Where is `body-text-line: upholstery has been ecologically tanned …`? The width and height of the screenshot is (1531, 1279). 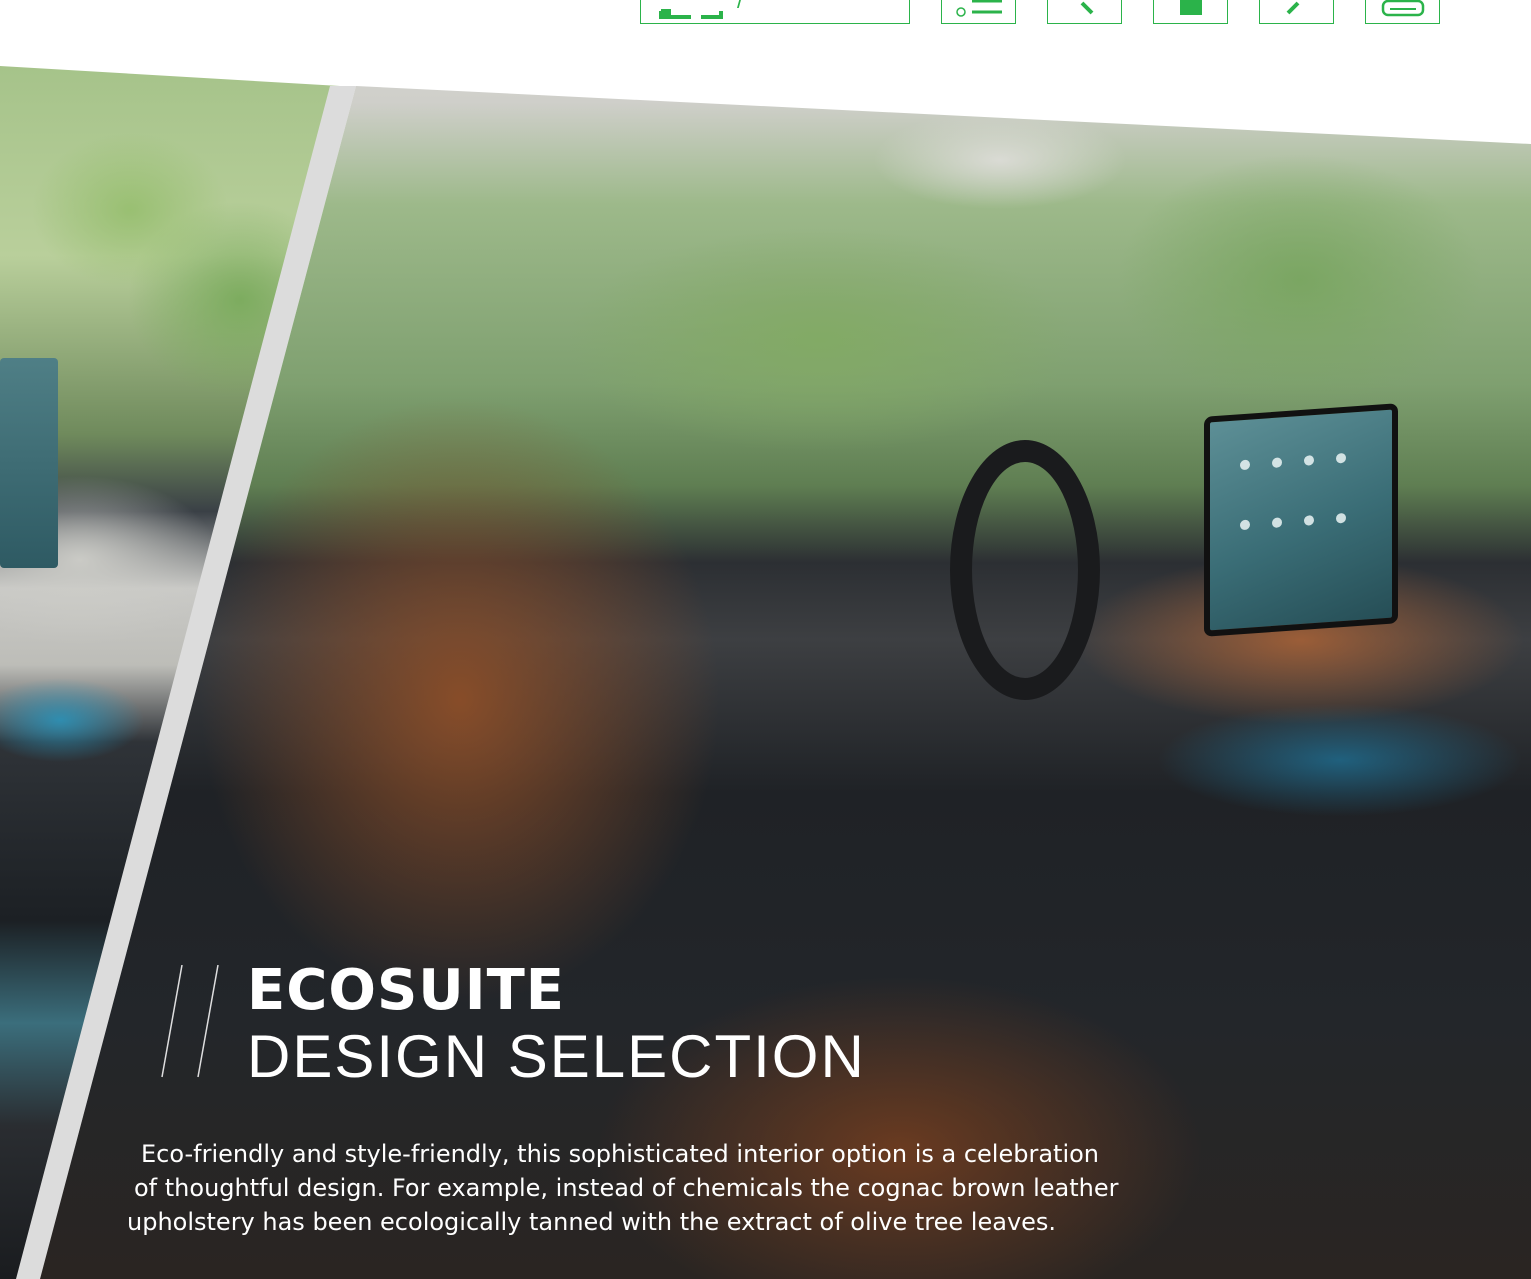
body-text-line: upholstery has been ecologically tanned … is located at coordinates (592, 1222).